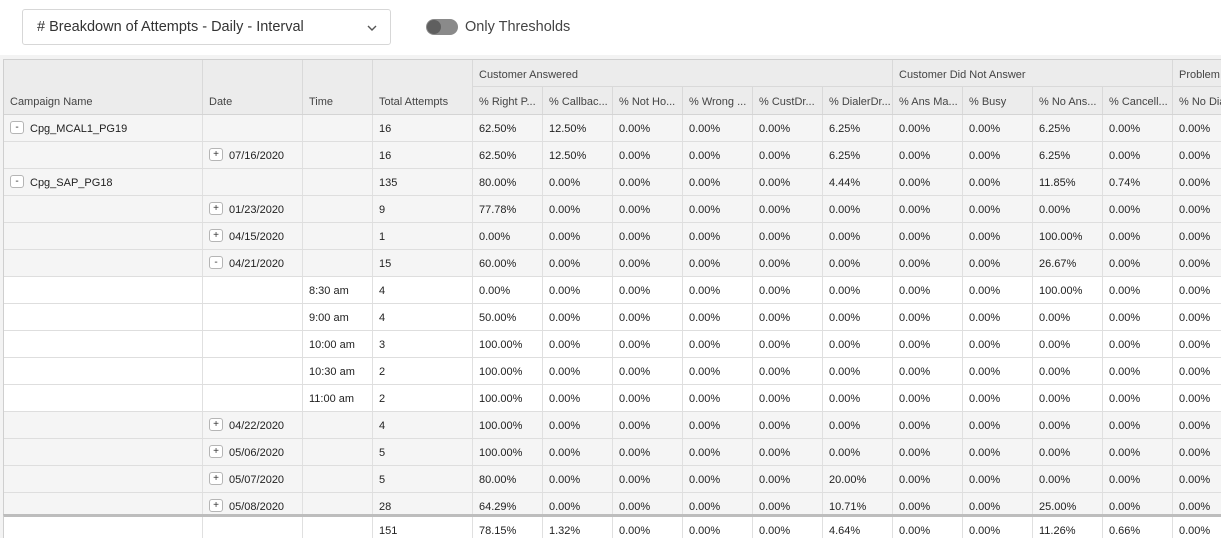 This screenshot has width=1221, height=538. Describe the element at coordinates (253, 155) in the screenshot. I see `date-cell: +07/16/2020` at that location.